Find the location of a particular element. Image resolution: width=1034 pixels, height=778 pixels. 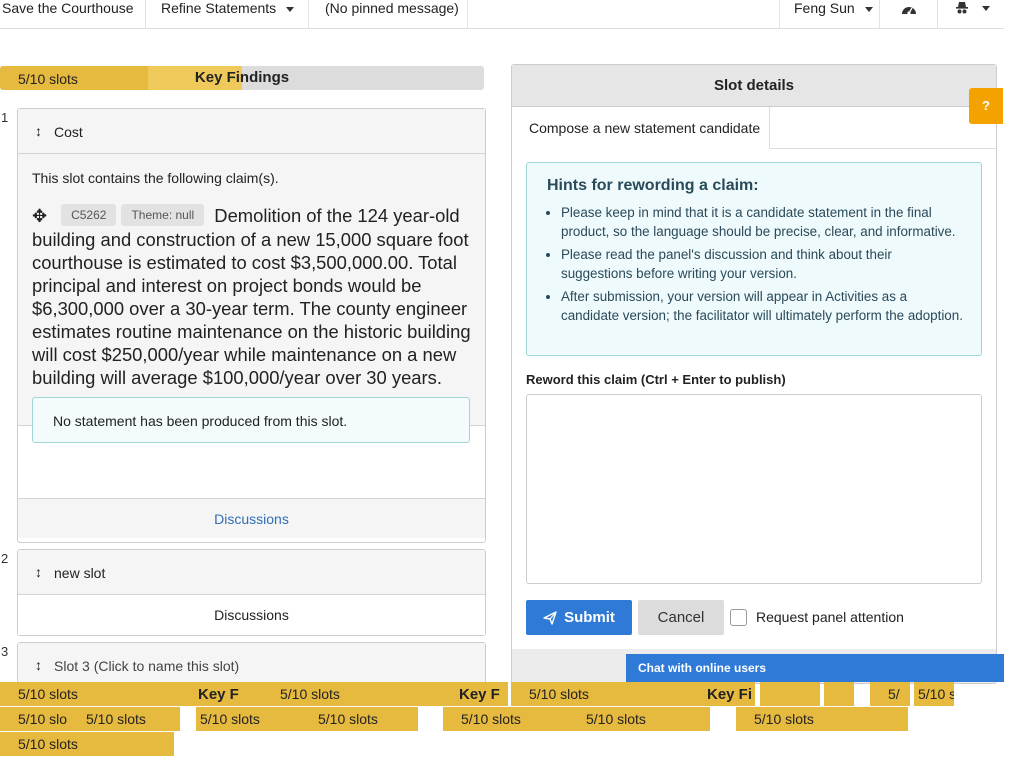

slot-number: 1 is located at coordinates (5, 117).